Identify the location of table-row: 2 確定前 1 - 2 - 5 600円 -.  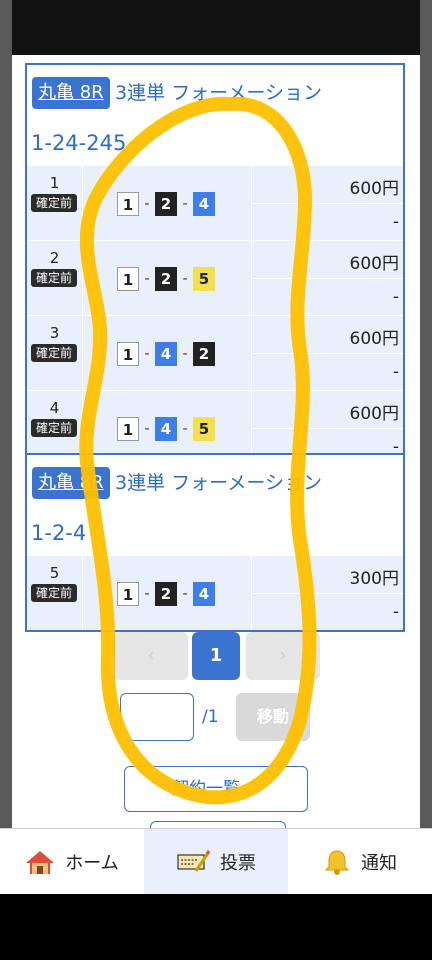
(215, 277).